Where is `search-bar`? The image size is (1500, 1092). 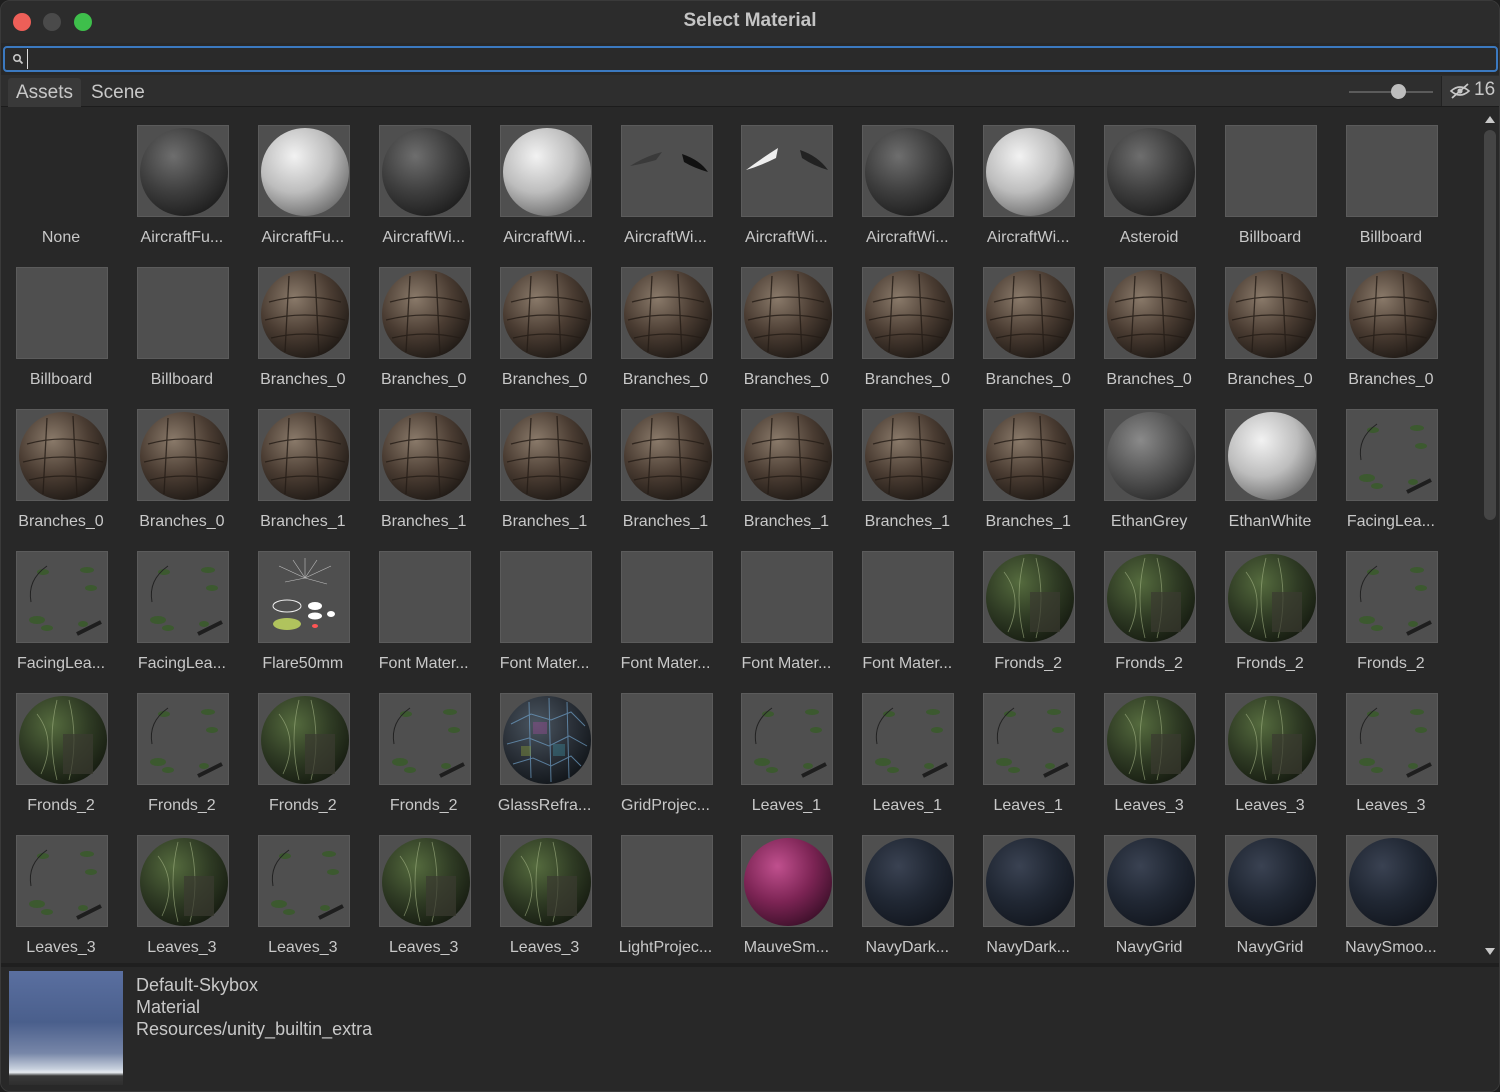 search-bar is located at coordinates (750, 59).